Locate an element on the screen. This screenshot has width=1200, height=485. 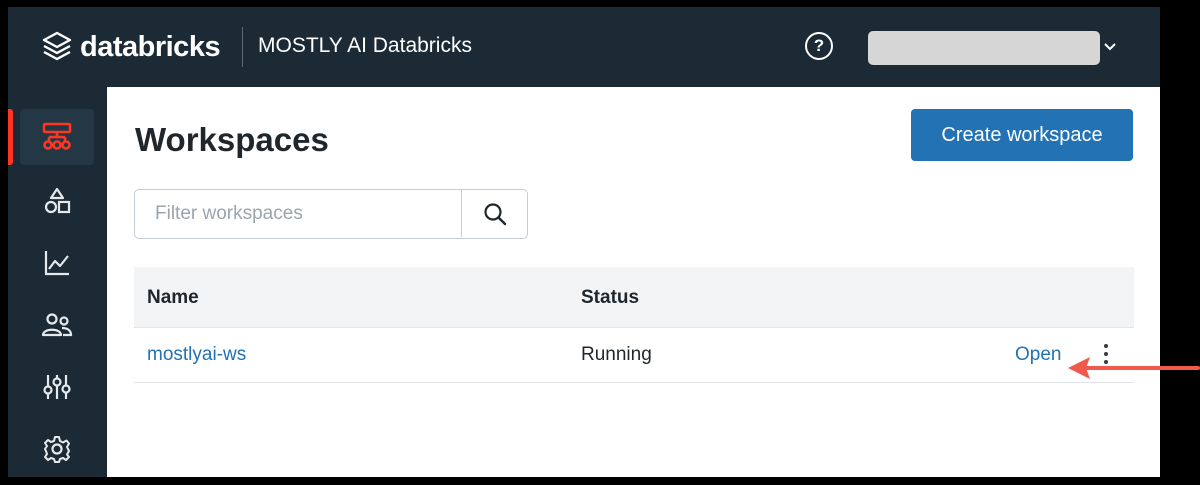
gear-icon is located at coordinates (57, 449).